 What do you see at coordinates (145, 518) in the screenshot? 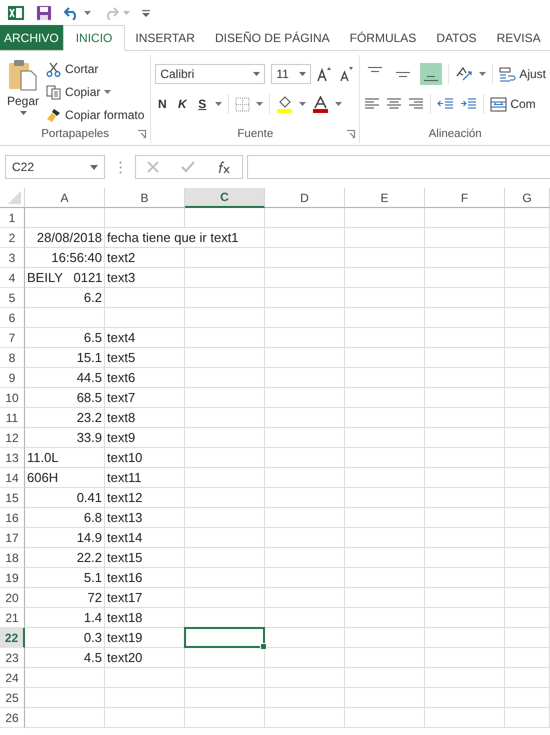
I see `table-cell: text13` at bounding box center [145, 518].